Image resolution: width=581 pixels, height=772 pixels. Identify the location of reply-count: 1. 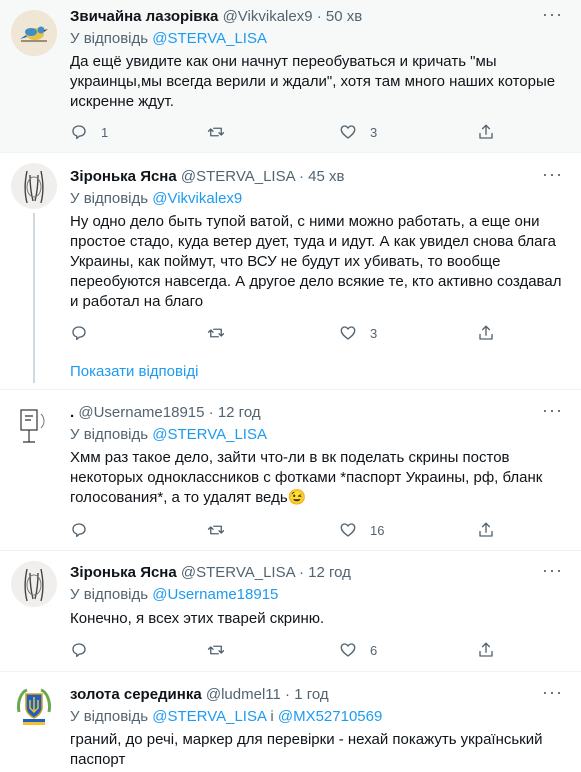
(105, 132).